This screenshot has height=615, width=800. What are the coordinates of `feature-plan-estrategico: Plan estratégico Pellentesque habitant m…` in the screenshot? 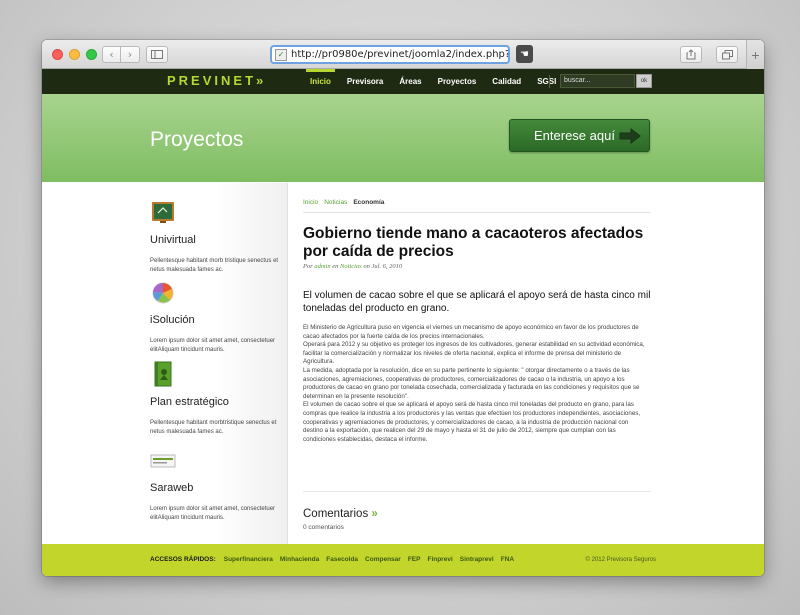 It's located at (215, 399).